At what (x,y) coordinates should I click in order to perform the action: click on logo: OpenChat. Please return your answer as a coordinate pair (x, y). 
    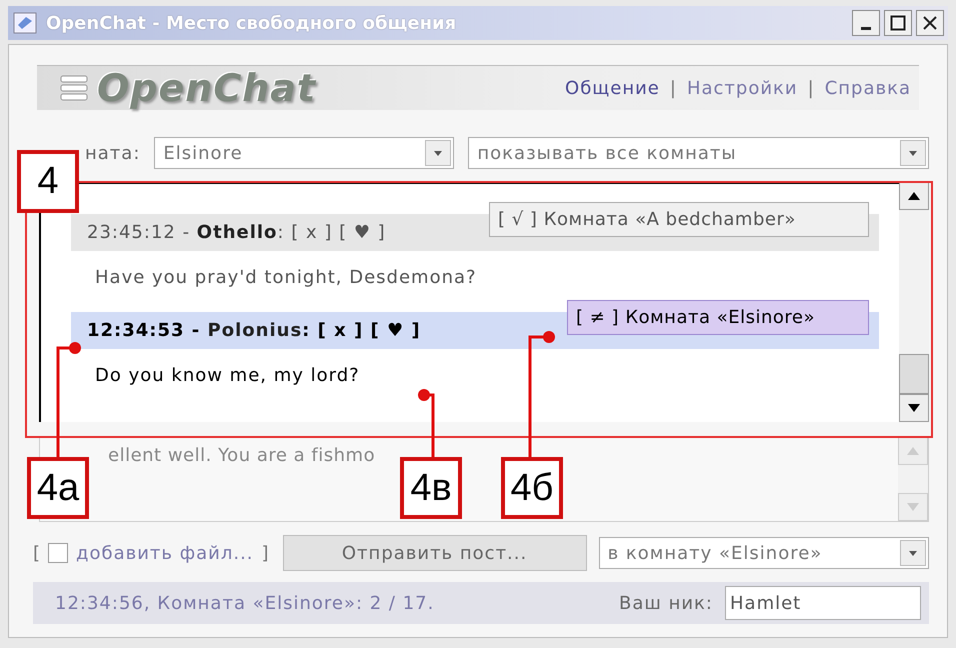
    Looking at the image, I should click on (207, 88).